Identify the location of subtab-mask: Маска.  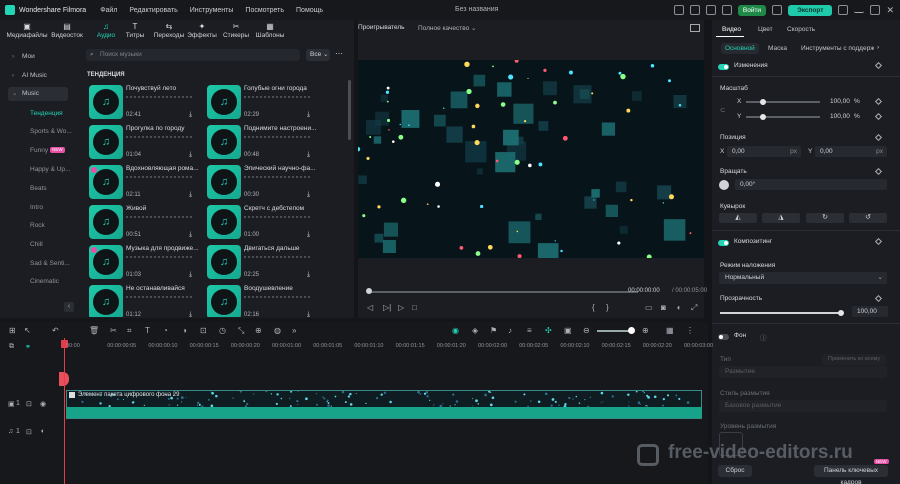
(777, 48).